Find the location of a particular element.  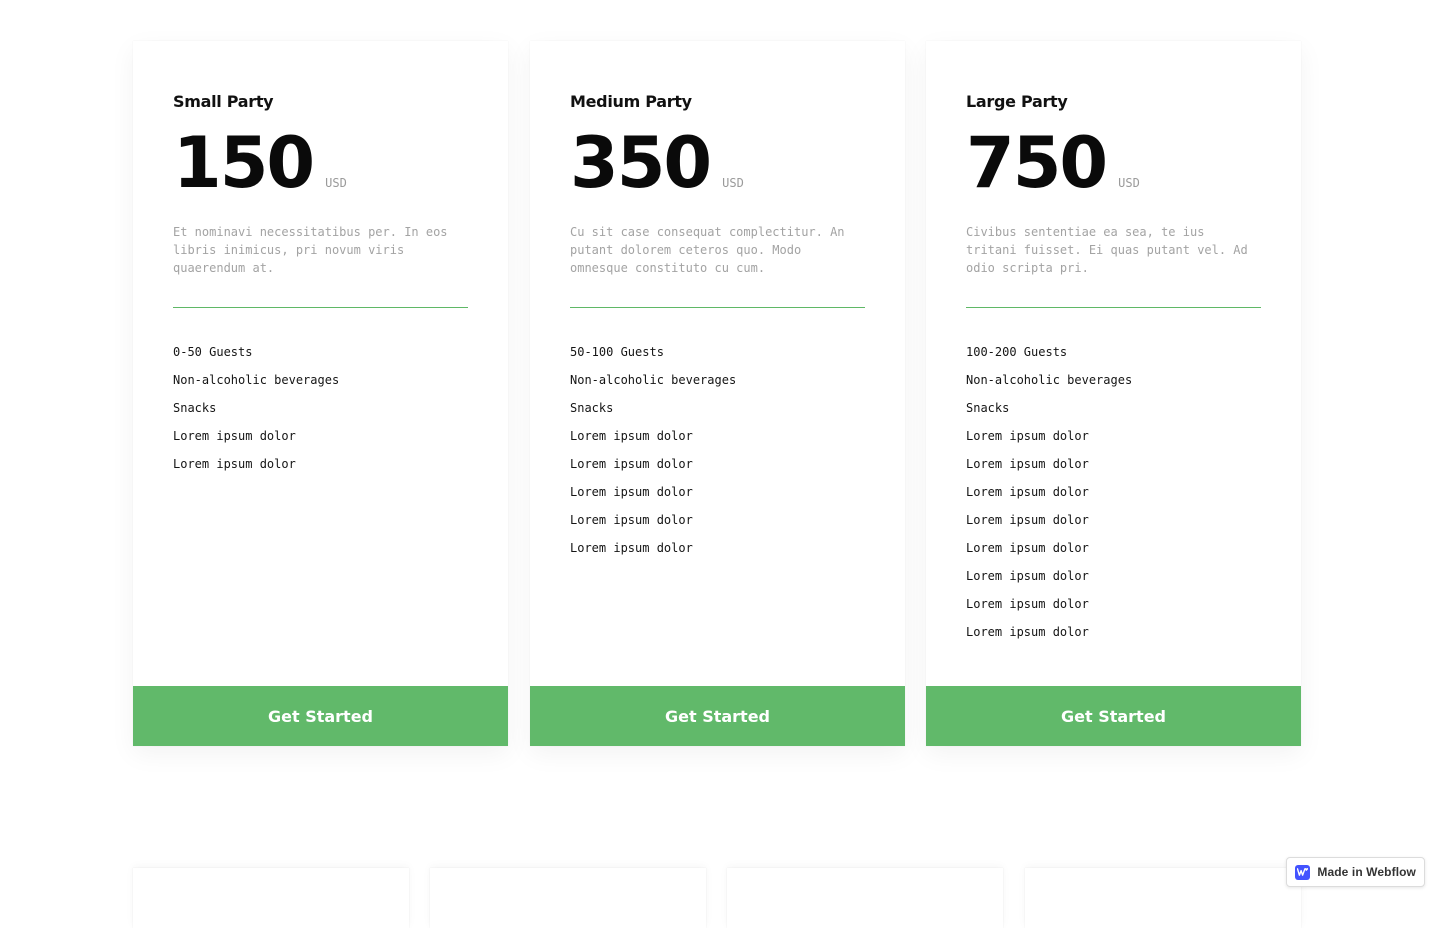

price-row: 350 USD is located at coordinates (657, 163).